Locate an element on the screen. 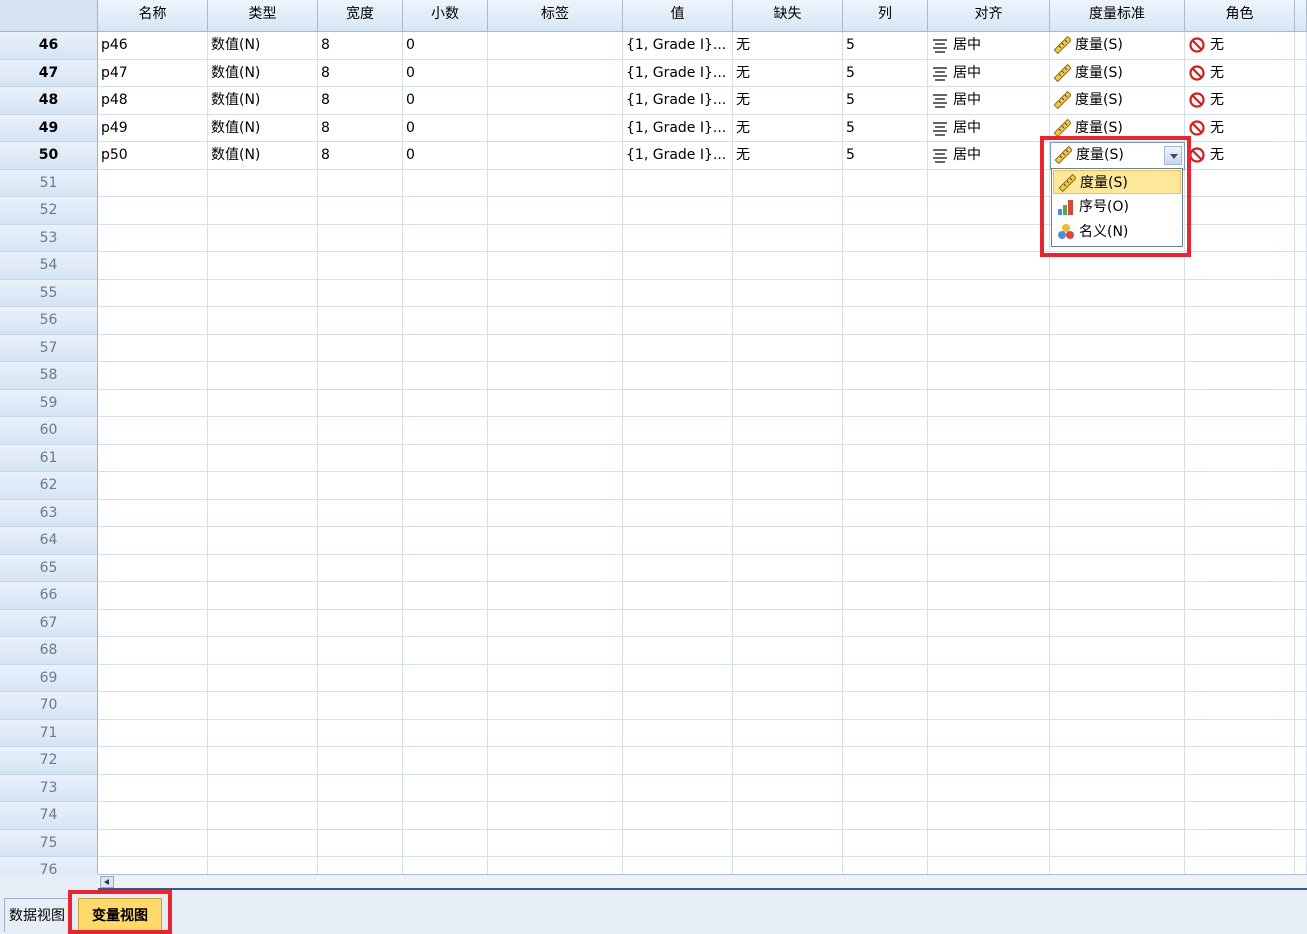 The image size is (1307, 934). row-header: 60 is located at coordinates (49, 431).